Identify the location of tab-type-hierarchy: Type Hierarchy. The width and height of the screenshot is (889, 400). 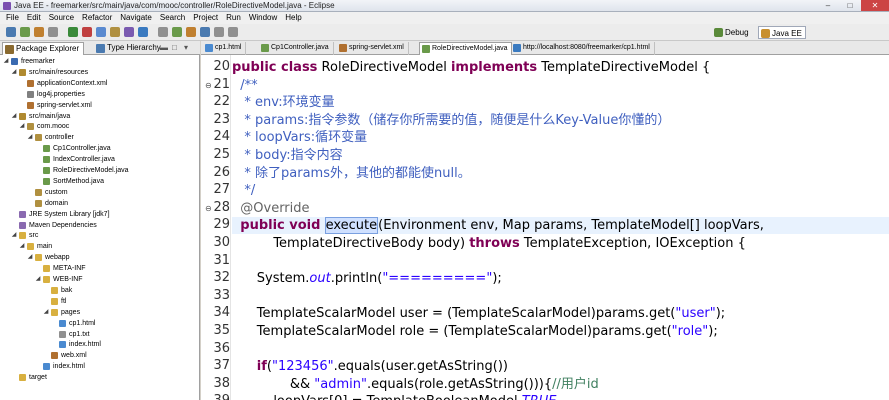
(129, 48).